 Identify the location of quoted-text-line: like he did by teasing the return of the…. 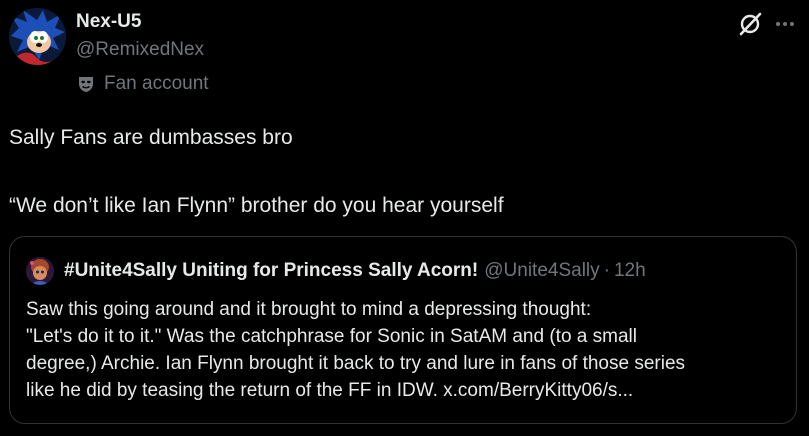
(330, 390).